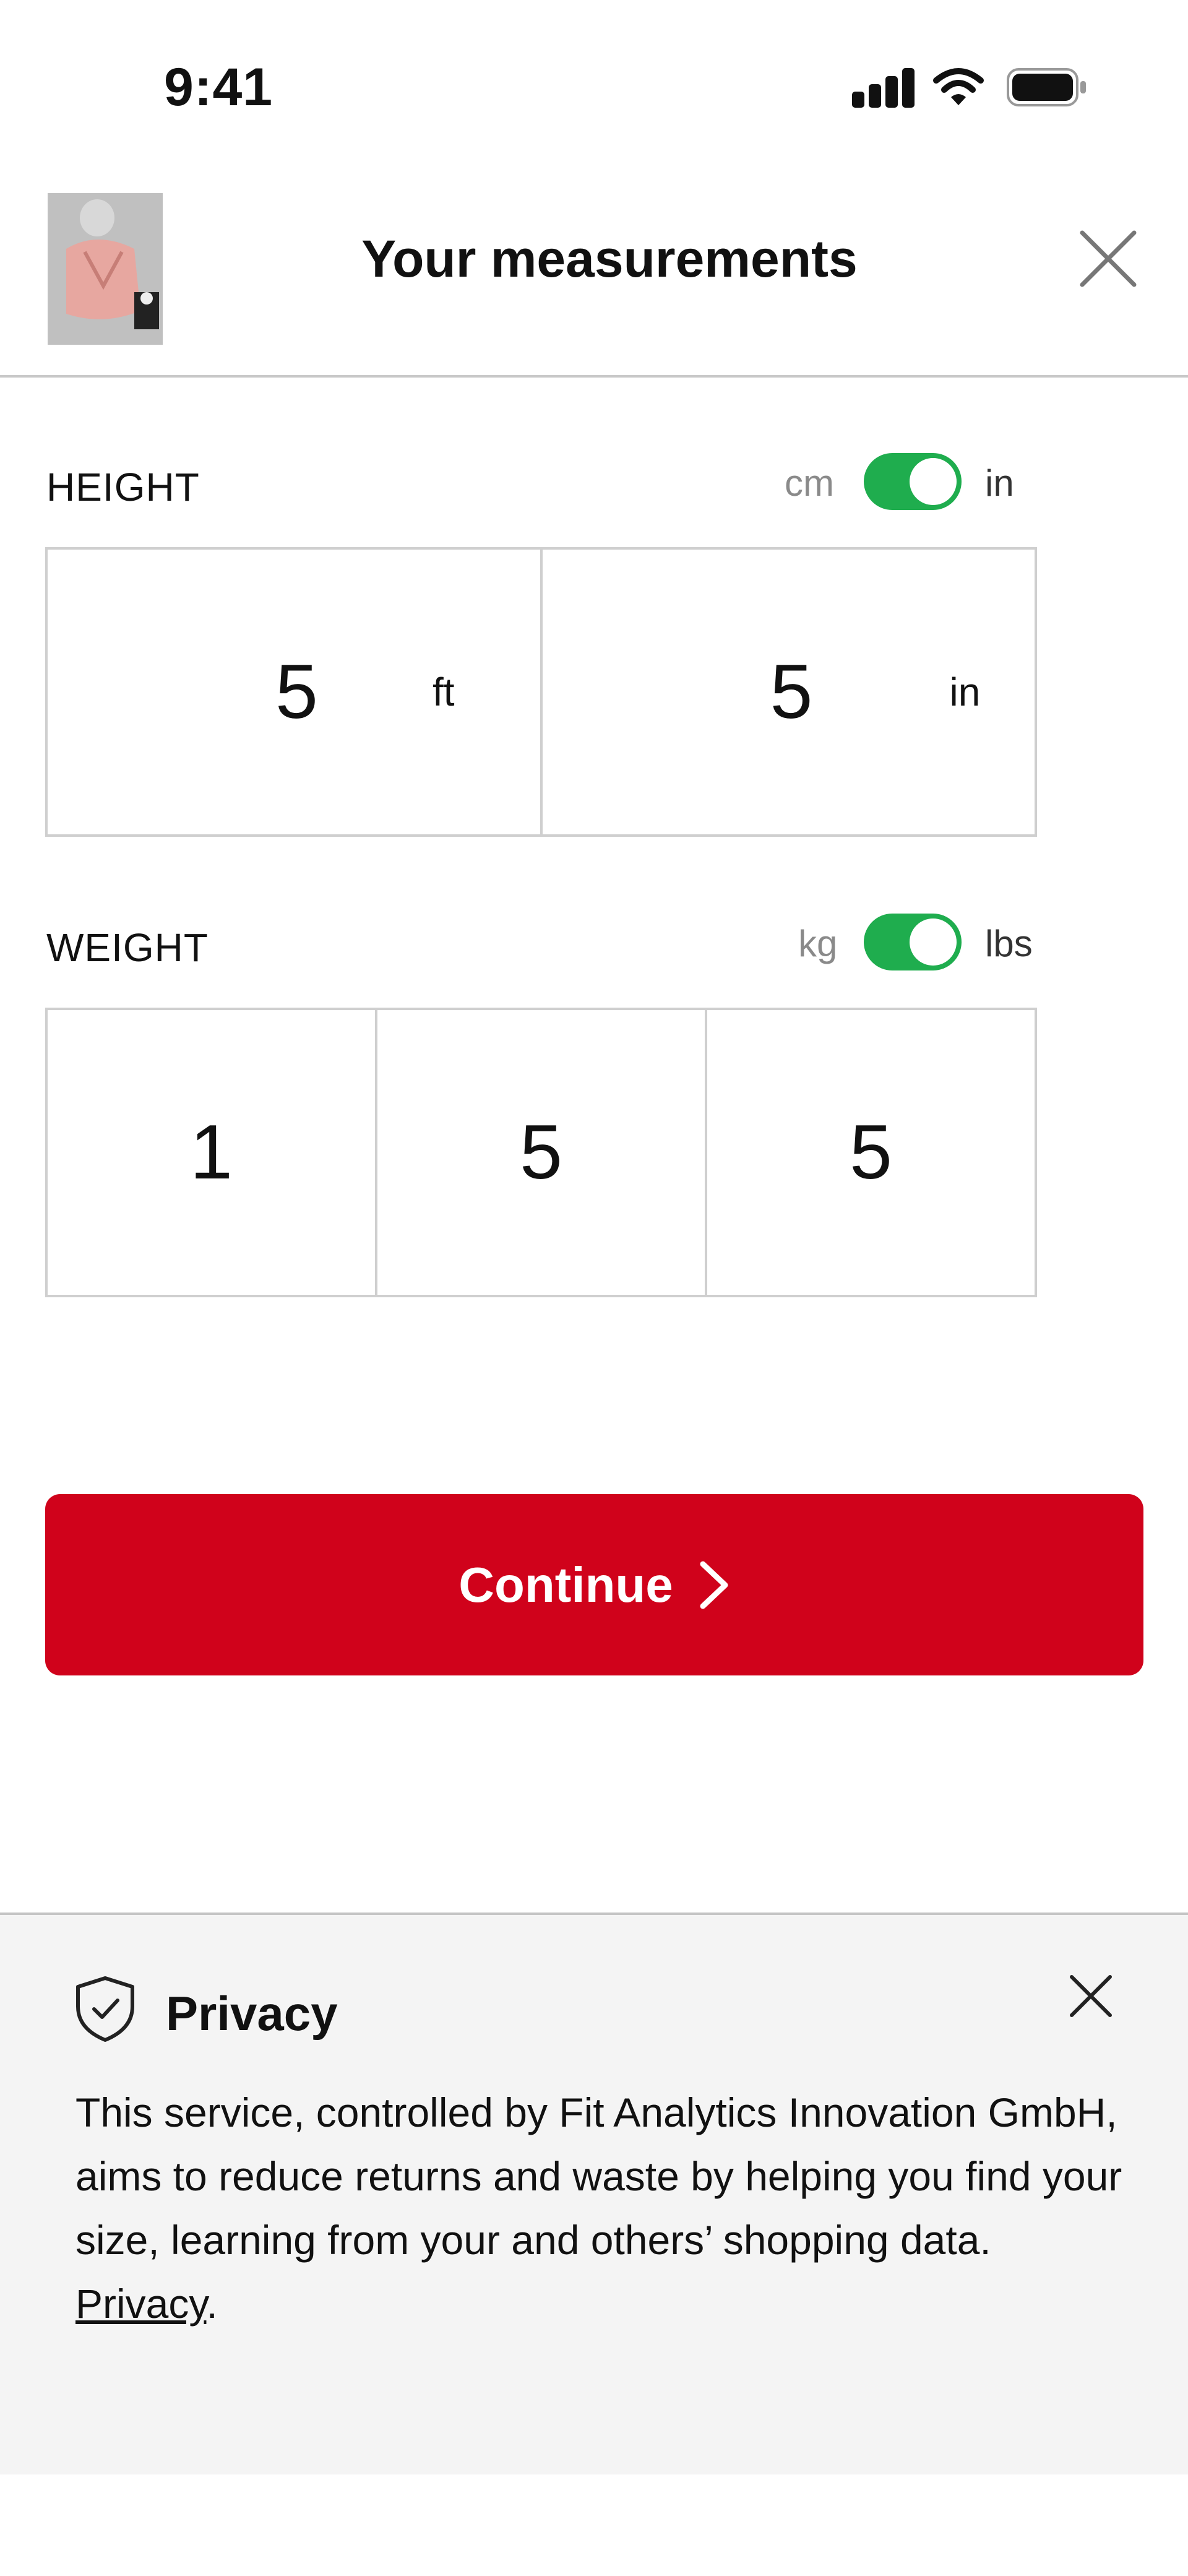 The height and width of the screenshot is (2576, 1188). Describe the element at coordinates (714, 1585) in the screenshot. I see `chevron-right-icon` at that location.